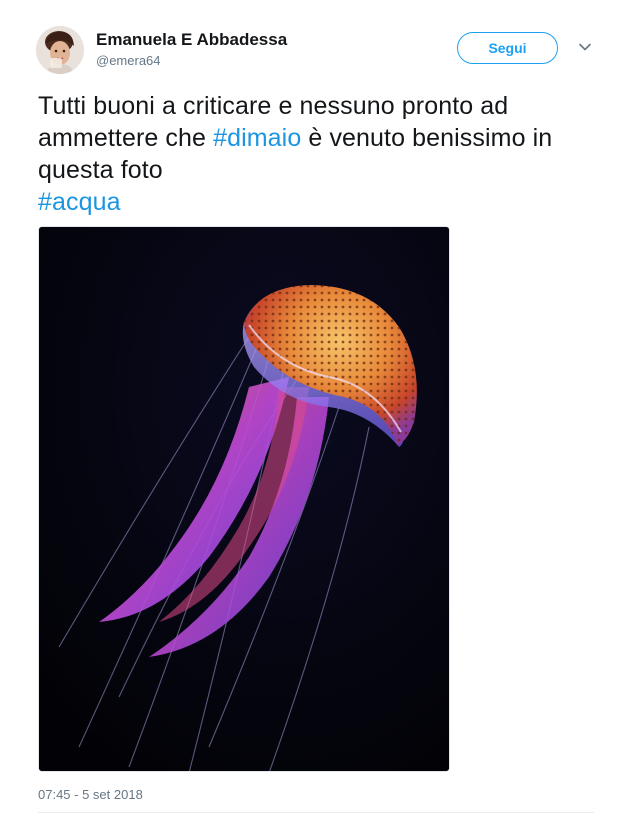 The height and width of the screenshot is (820, 630). What do you see at coordinates (90, 794) in the screenshot?
I see `tweet-timestamp: 07:45 - 5 set 2018` at bounding box center [90, 794].